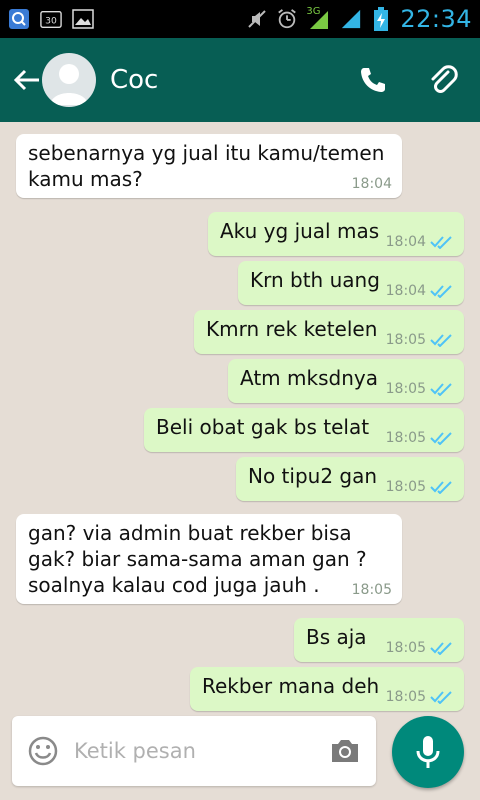 This screenshot has height=800, width=480. Describe the element at coordinates (257, 19) in the screenshot. I see `mute-icon` at that location.